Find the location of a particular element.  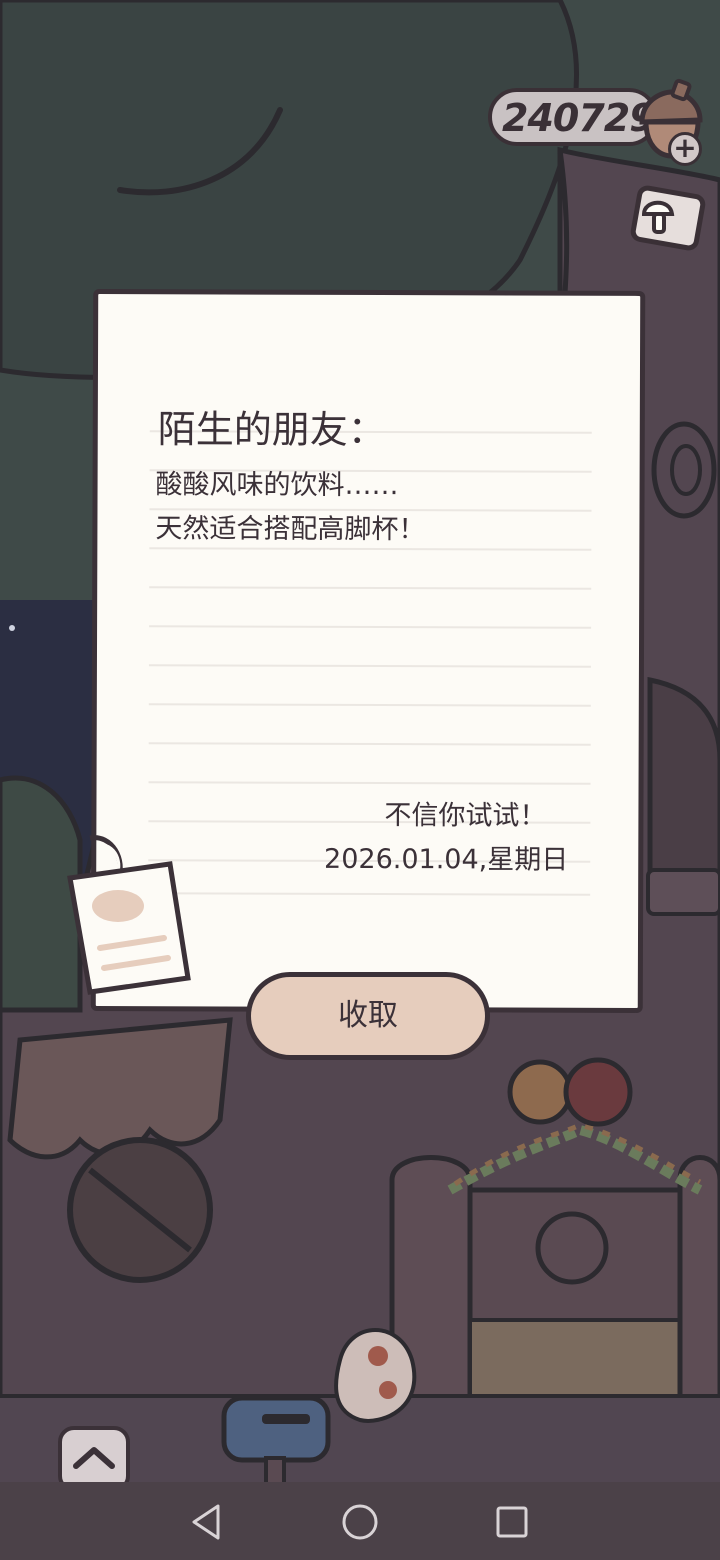

note-tag-icon is located at coordinates (129, 915).